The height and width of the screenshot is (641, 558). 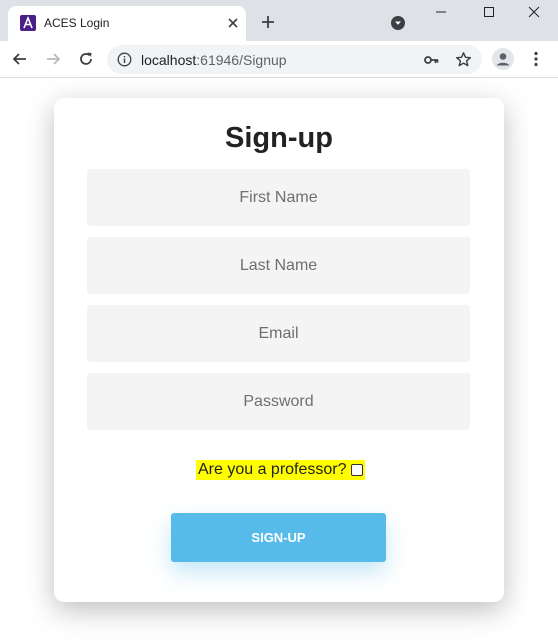 I want to click on address-bar: localhost:61946/Signup, so click(x=294, y=59).